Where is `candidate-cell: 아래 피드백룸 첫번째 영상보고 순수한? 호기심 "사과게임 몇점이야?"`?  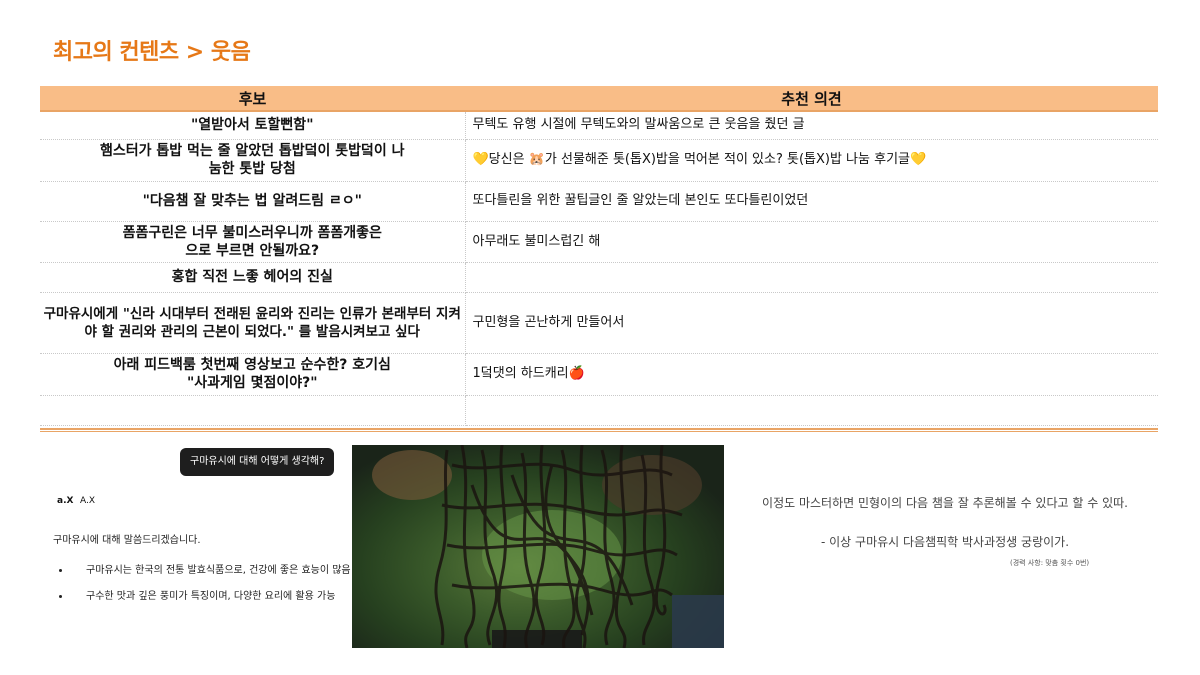
candidate-cell: 아래 피드백룸 첫번째 영상보고 순수한? 호기심 "사과게임 몇점이야?" is located at coordinates (253, 374).